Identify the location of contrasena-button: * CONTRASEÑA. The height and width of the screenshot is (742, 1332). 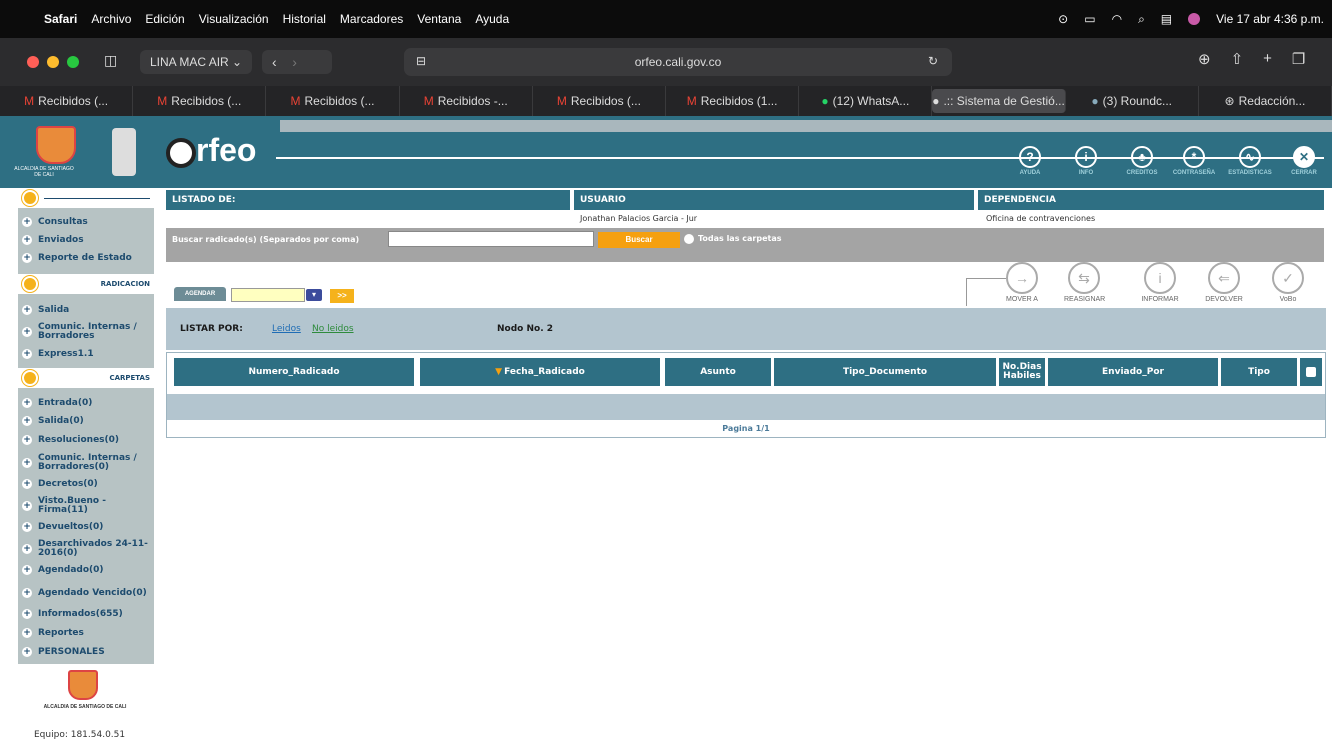
(1194, 161).